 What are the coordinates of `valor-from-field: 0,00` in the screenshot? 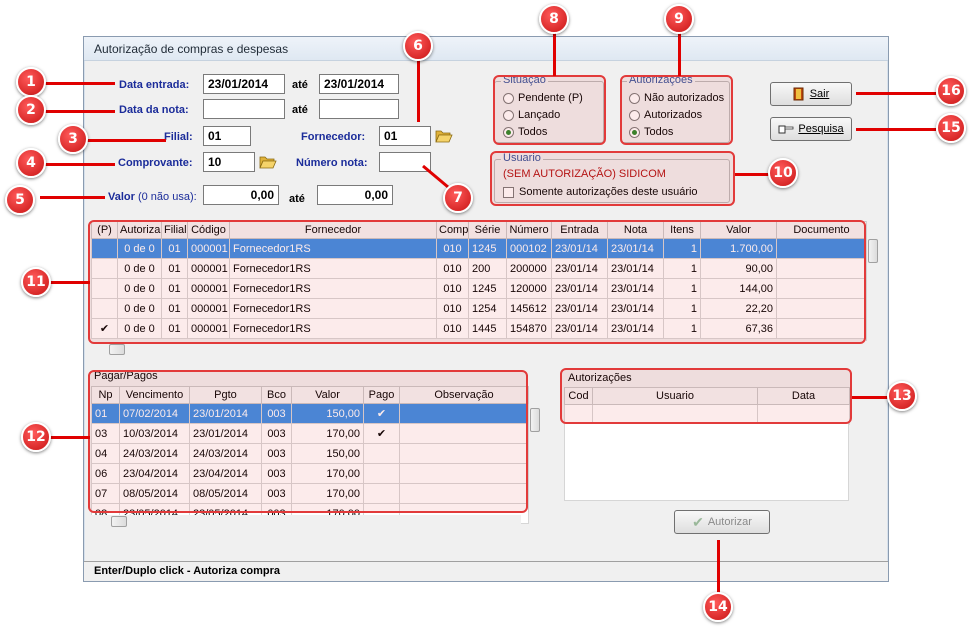 It's located at (241, 195).